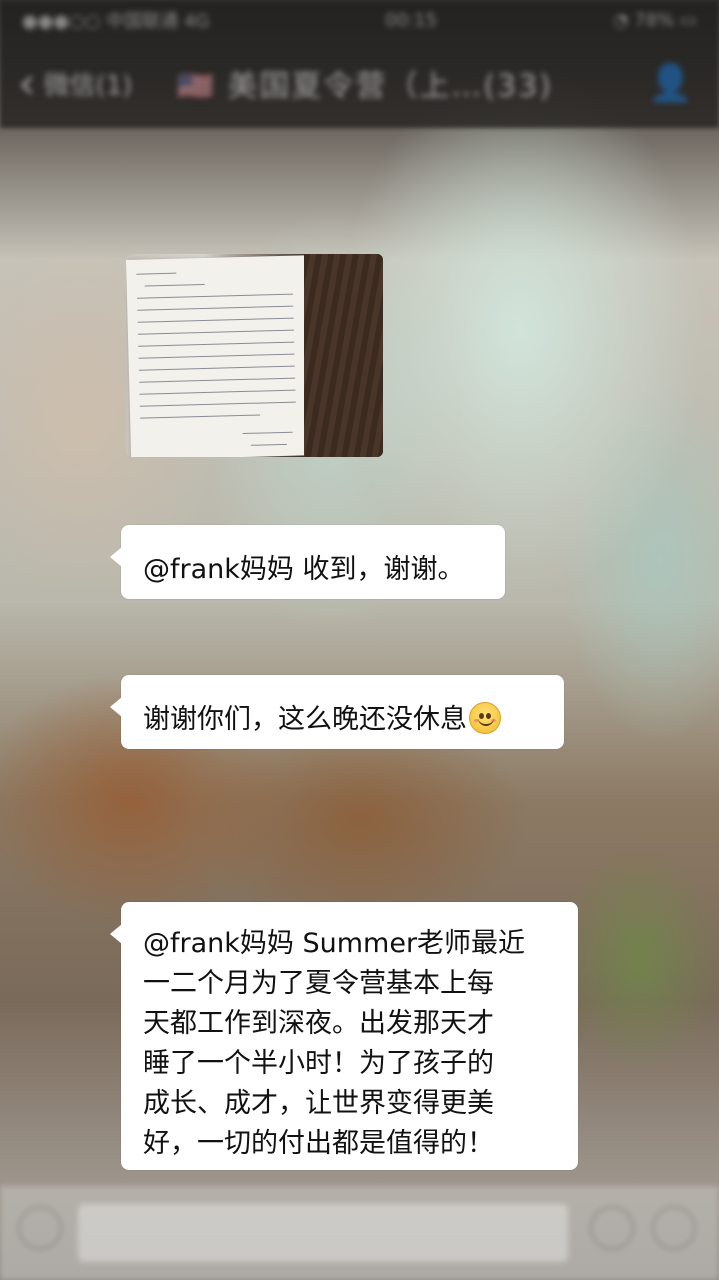 The image size is (719, 1280). What do you see at coordinates (27, 83) in the screenshot?
I see `chevron-left-icon: ‹` at bounding box center [27, 83].